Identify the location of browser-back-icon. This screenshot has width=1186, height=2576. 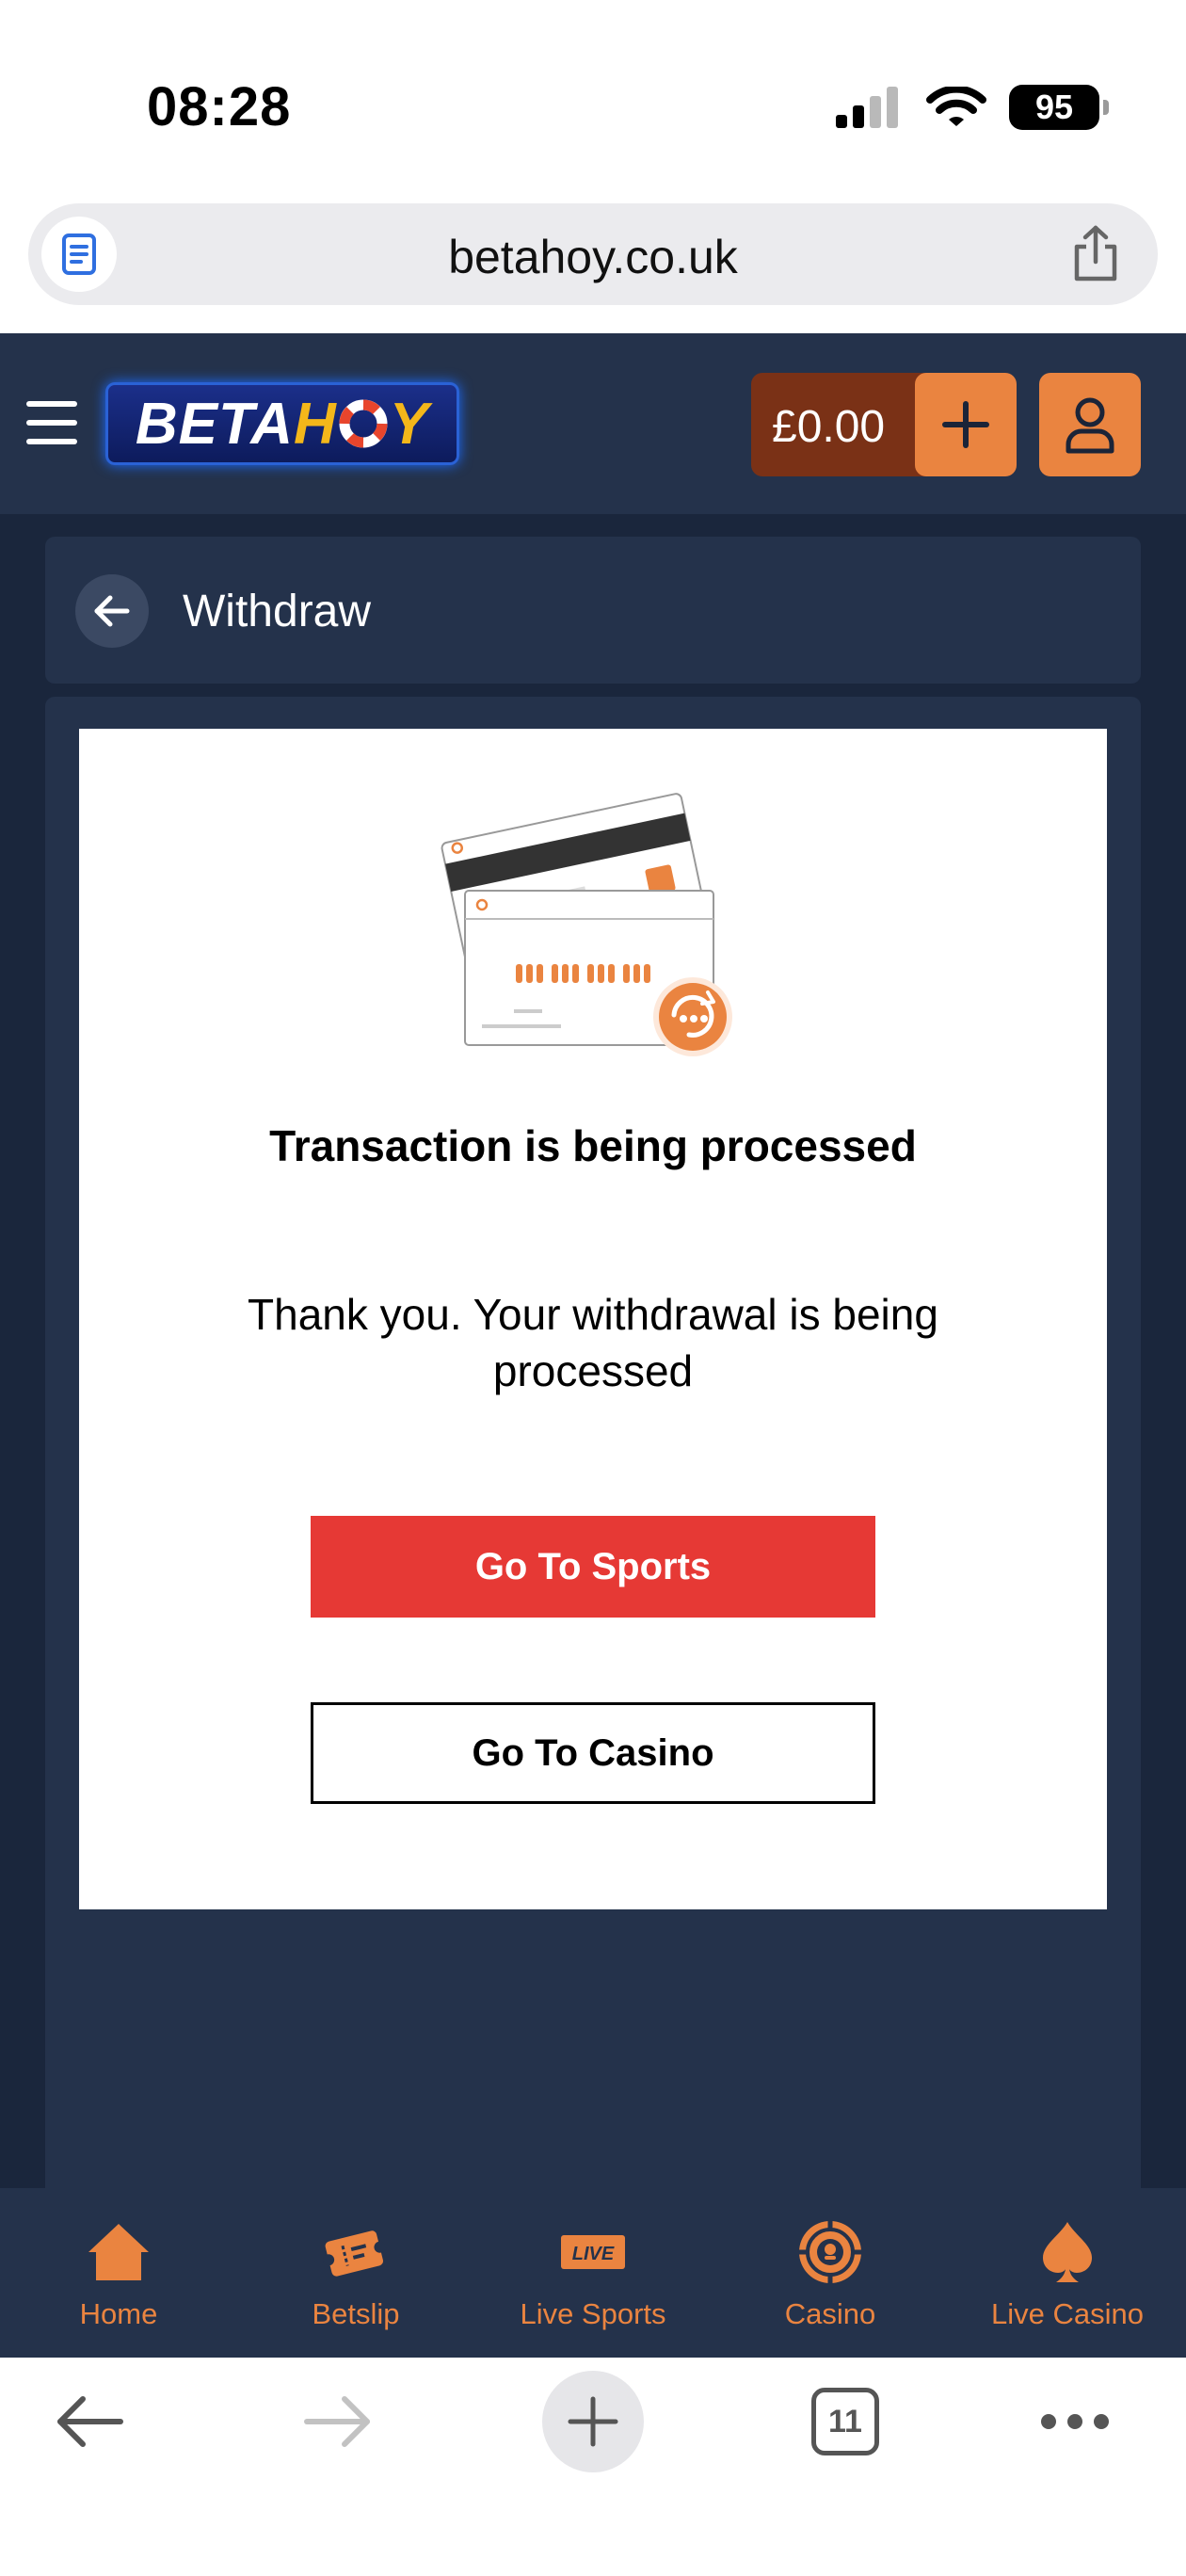
(90, 2421).